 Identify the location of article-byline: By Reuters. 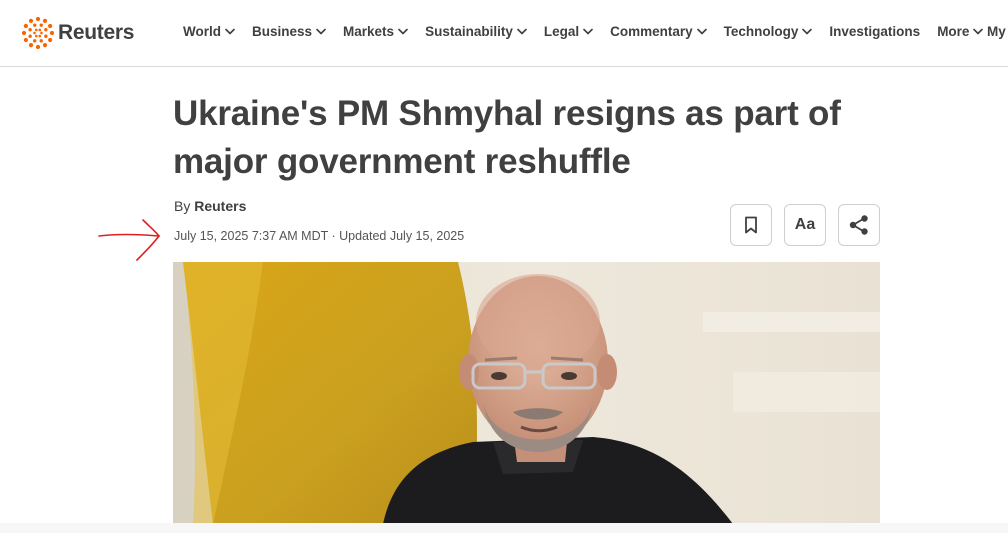
(210, 206).